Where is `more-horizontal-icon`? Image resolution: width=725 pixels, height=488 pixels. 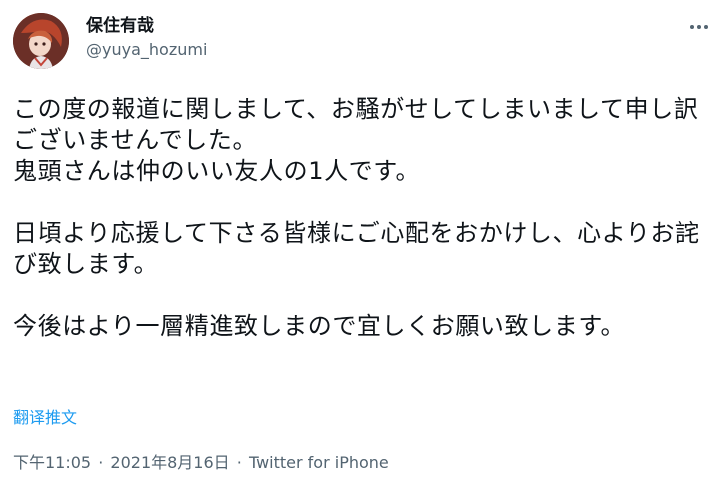 more-horizontal-icon is located at coordinates (699, 27).